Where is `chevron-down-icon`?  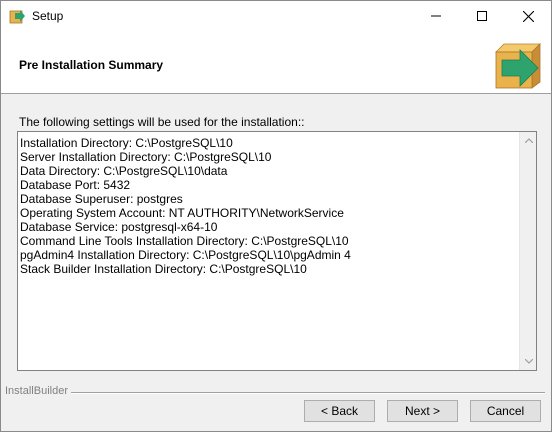 chevron-down-icon is located at coordinates (528, 361).